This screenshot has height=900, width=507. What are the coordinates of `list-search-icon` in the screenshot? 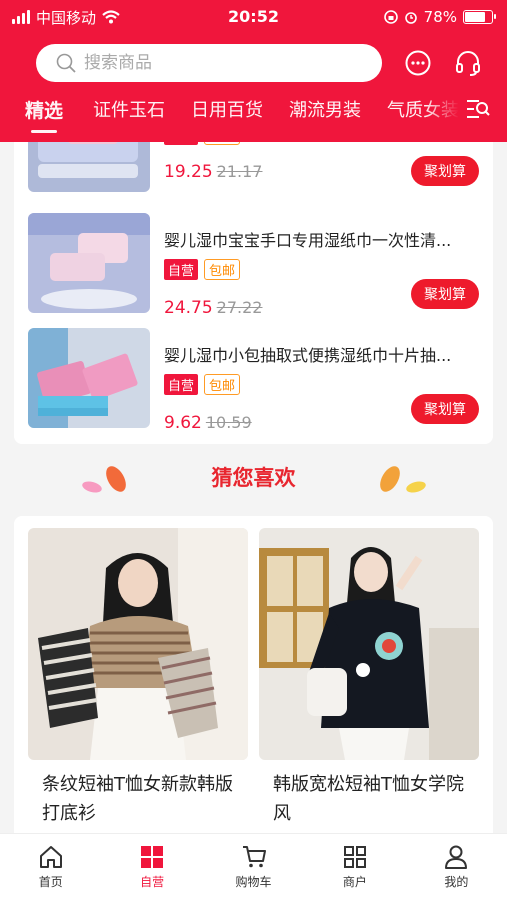 It's located at (478, 109).